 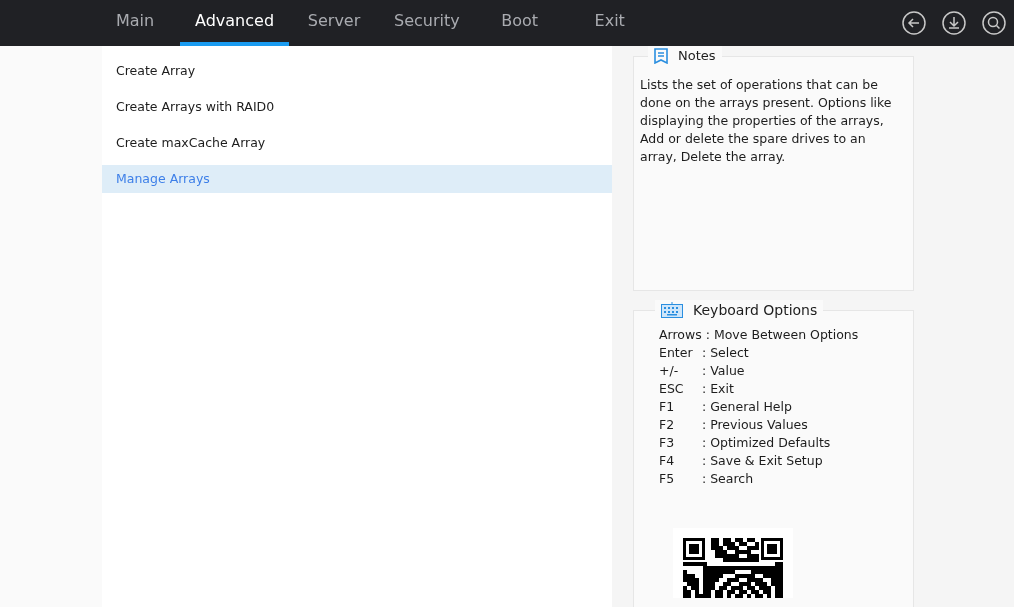 I want to click on key-description: : Value, so click(x=723, y=370).